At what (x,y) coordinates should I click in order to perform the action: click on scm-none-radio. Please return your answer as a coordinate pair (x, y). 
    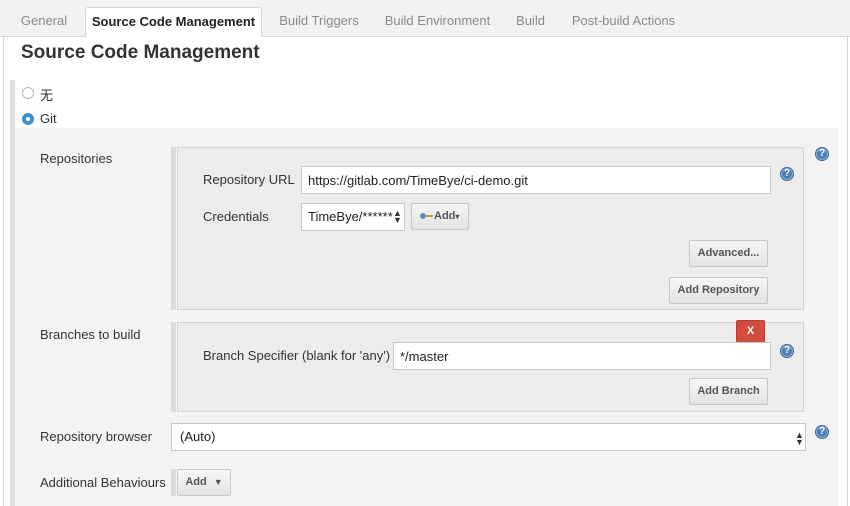
    Looking at the image, I should click on (28, 93).